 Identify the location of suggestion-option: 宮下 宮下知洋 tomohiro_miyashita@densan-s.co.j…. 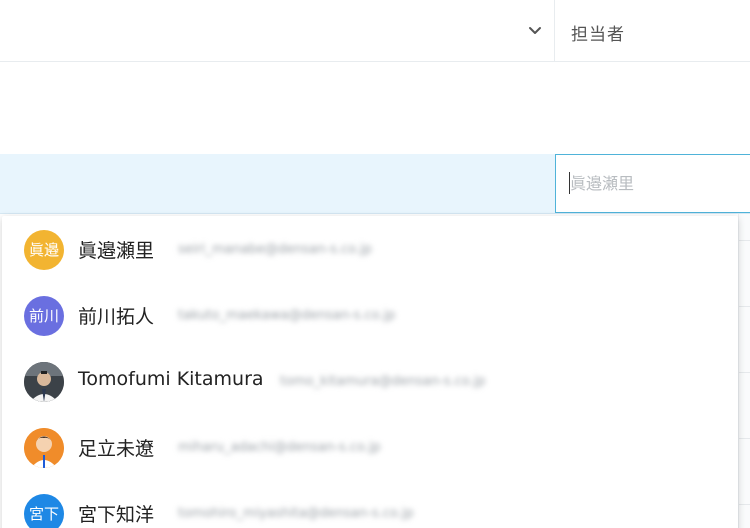
(370, 504).